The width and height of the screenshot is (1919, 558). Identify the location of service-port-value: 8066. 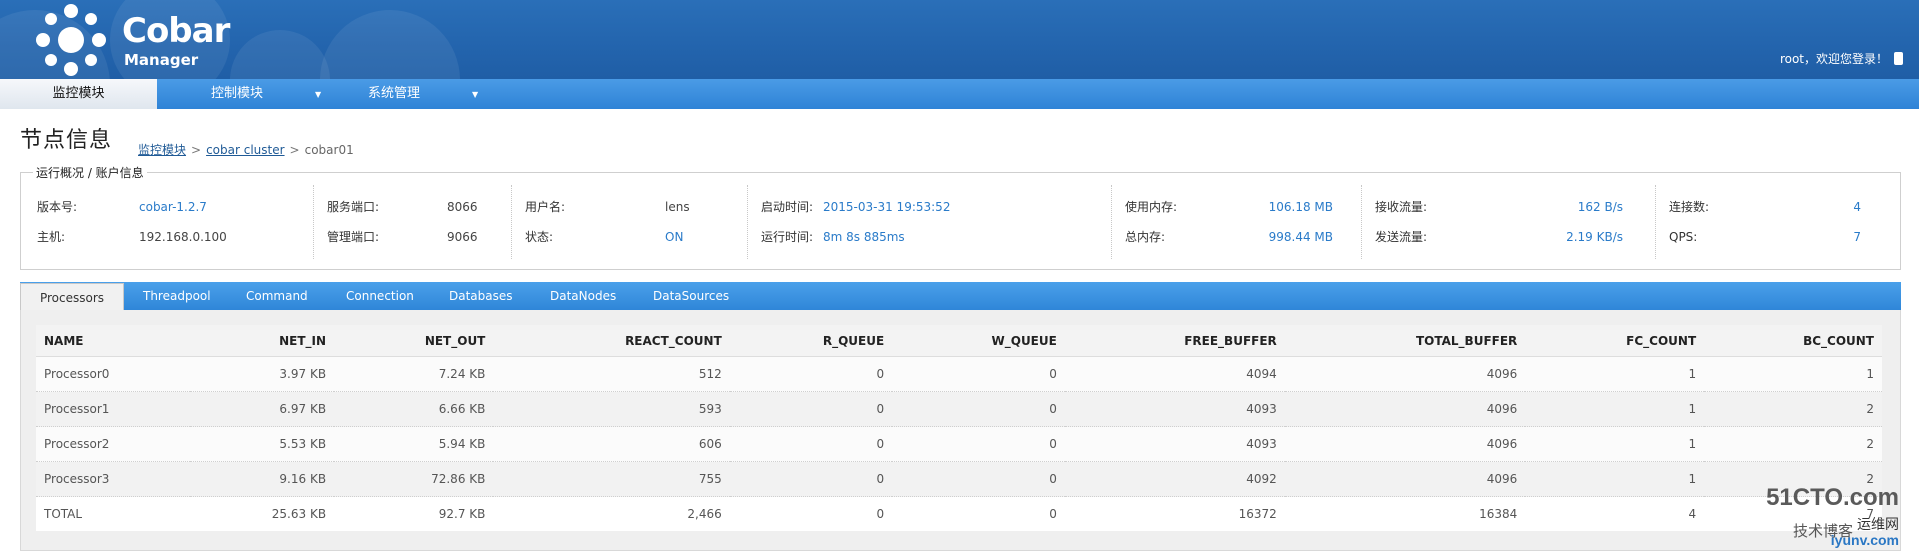
(462, 207).